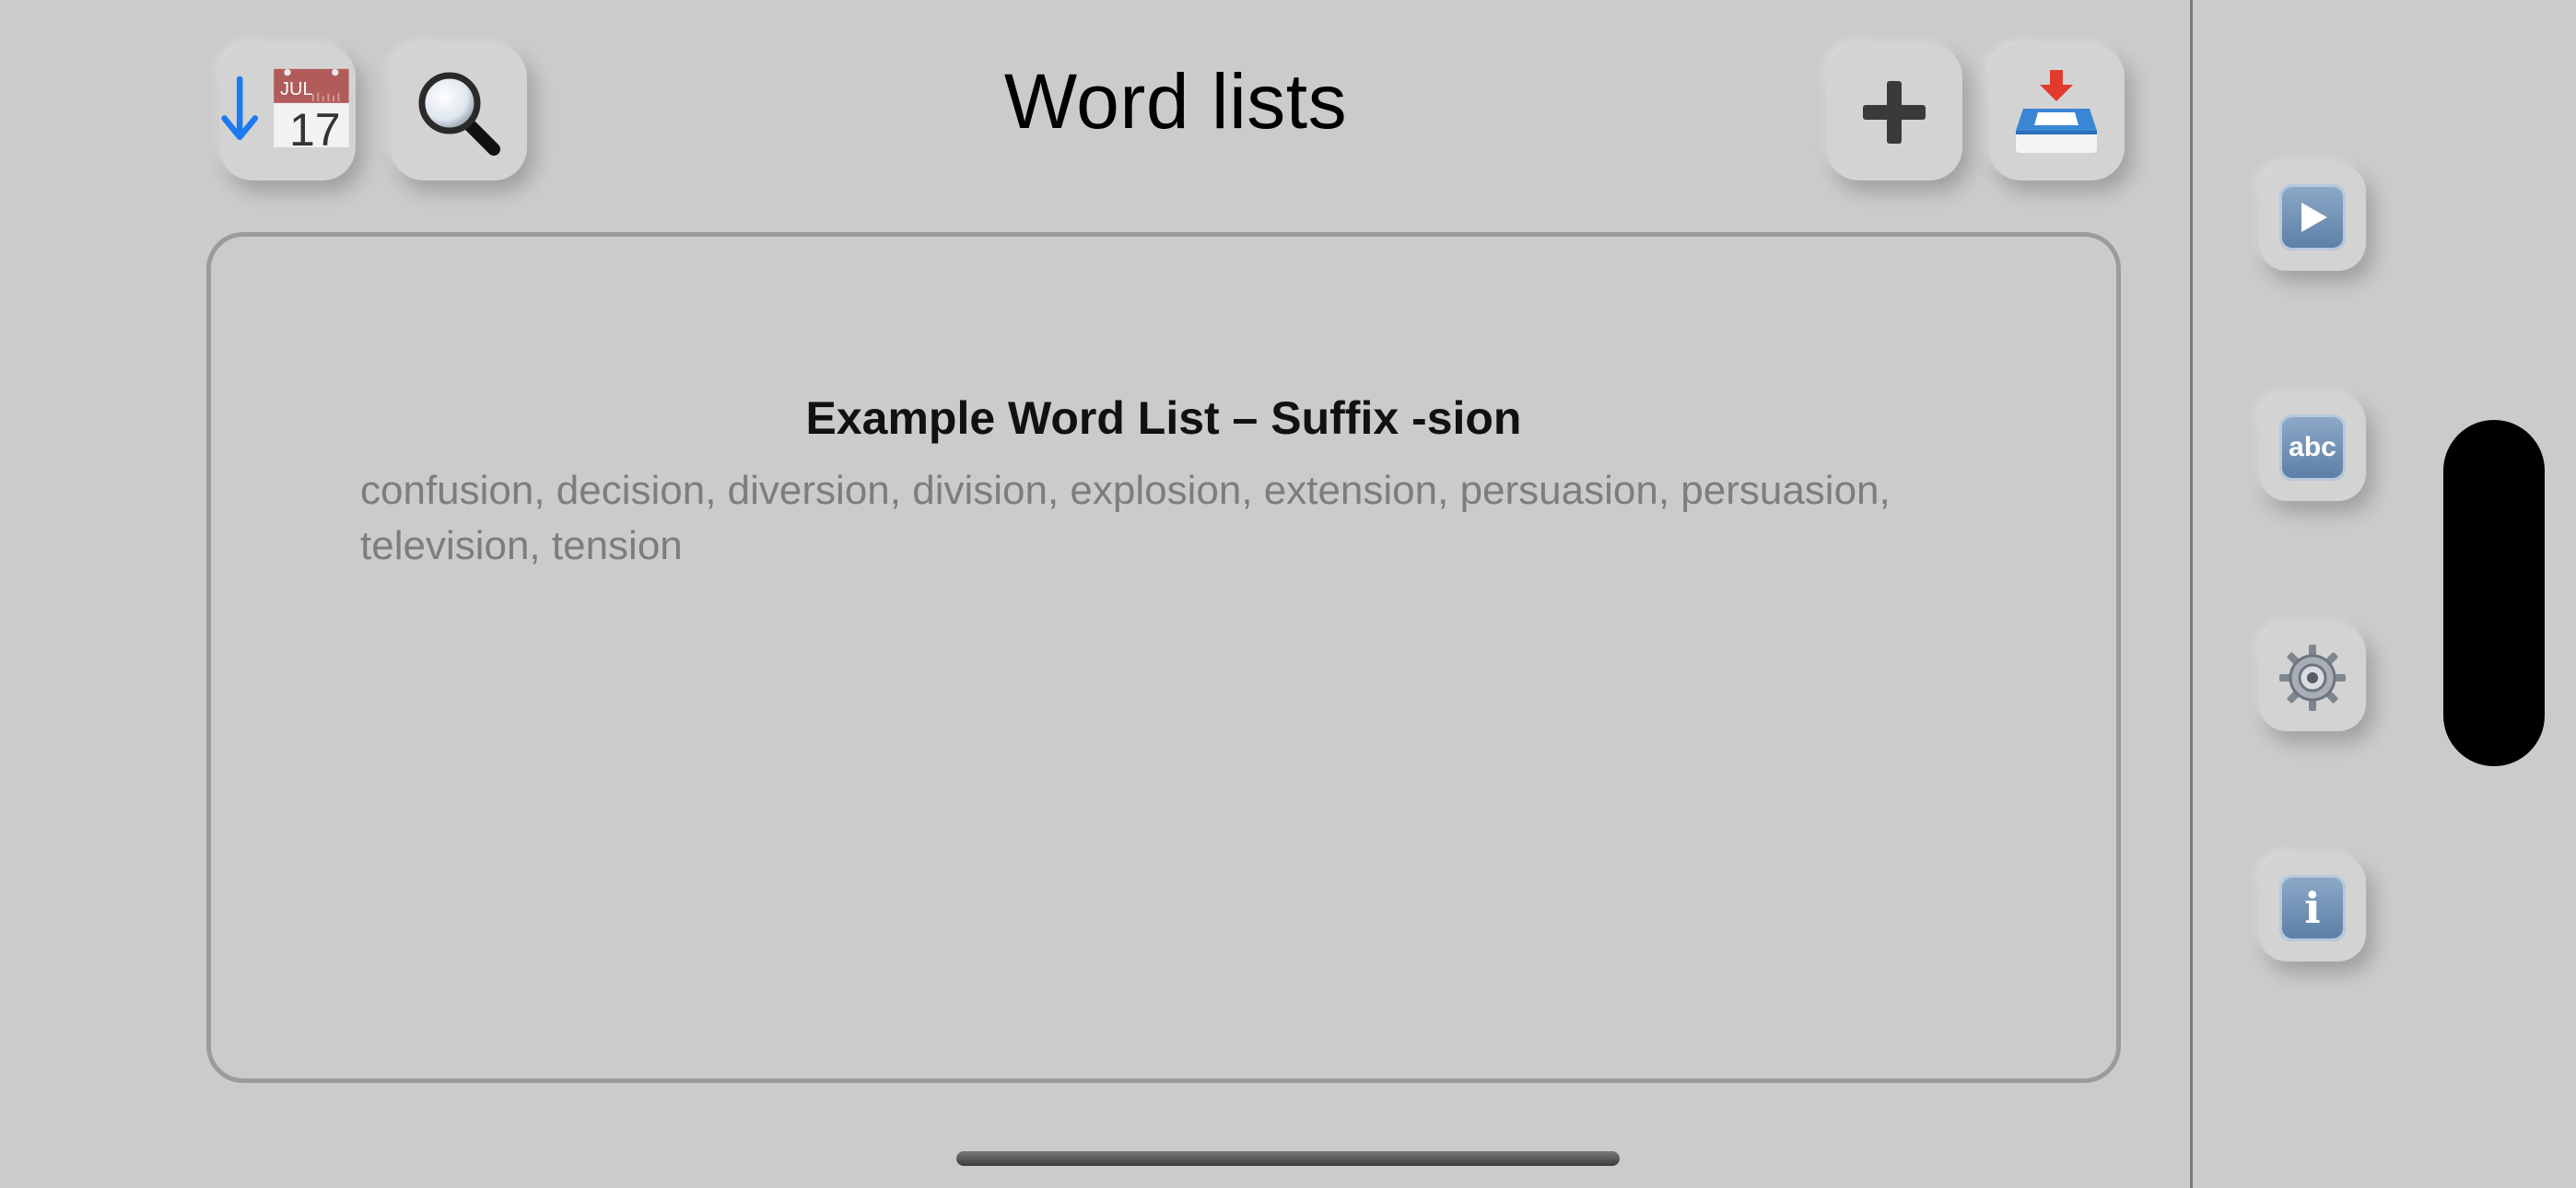 This screenshot has width=2576, height=1188. I want to click on info-icon: i, so click(2312, 908).